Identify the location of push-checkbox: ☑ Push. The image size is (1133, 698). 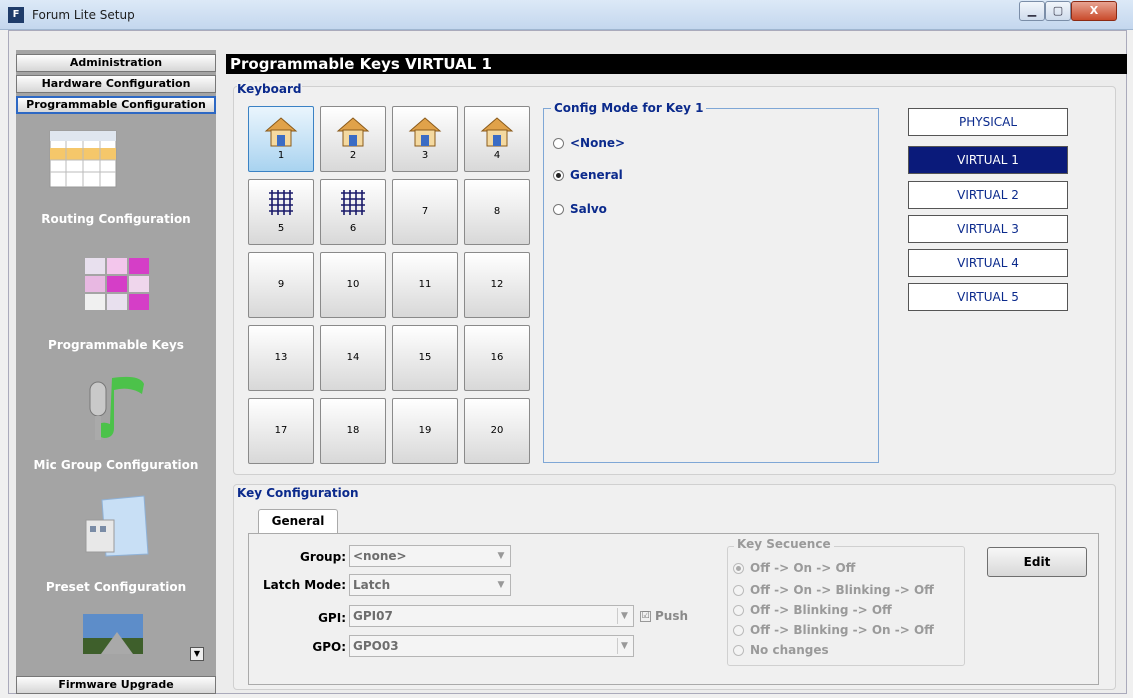
(664, 616).